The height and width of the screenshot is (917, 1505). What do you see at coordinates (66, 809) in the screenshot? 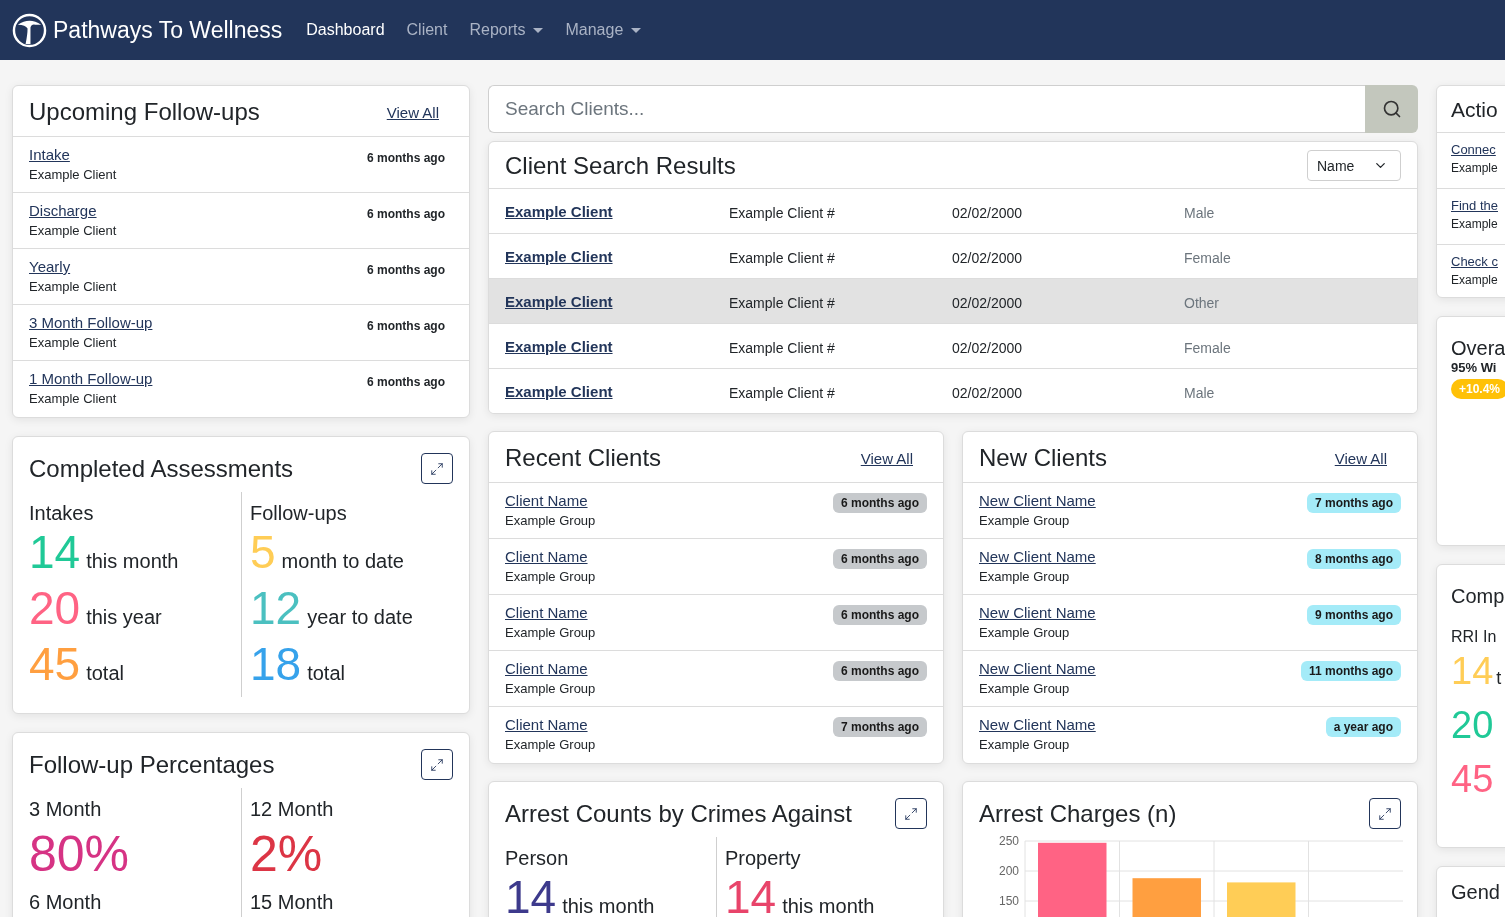
I see `period-label: 3 Month` at bounding box center [66, 809].